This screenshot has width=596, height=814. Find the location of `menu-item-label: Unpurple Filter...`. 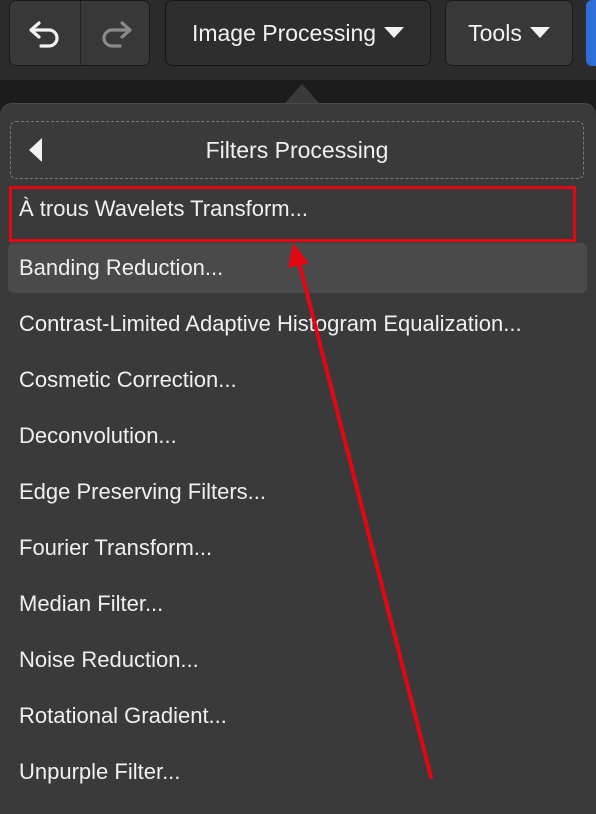

menu-item-label: Unpurple Filter... is located at coordinates (100, 771).